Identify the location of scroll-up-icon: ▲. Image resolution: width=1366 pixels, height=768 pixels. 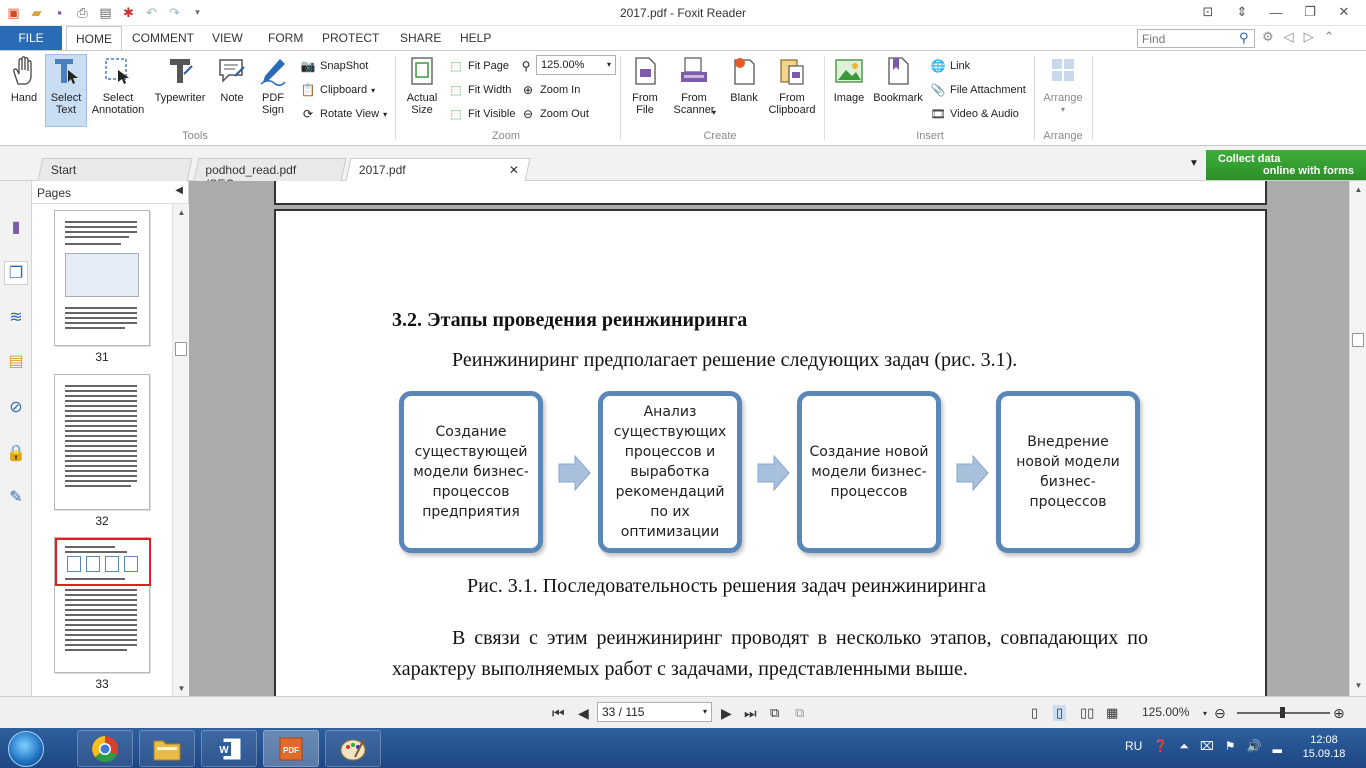
(181, 212).